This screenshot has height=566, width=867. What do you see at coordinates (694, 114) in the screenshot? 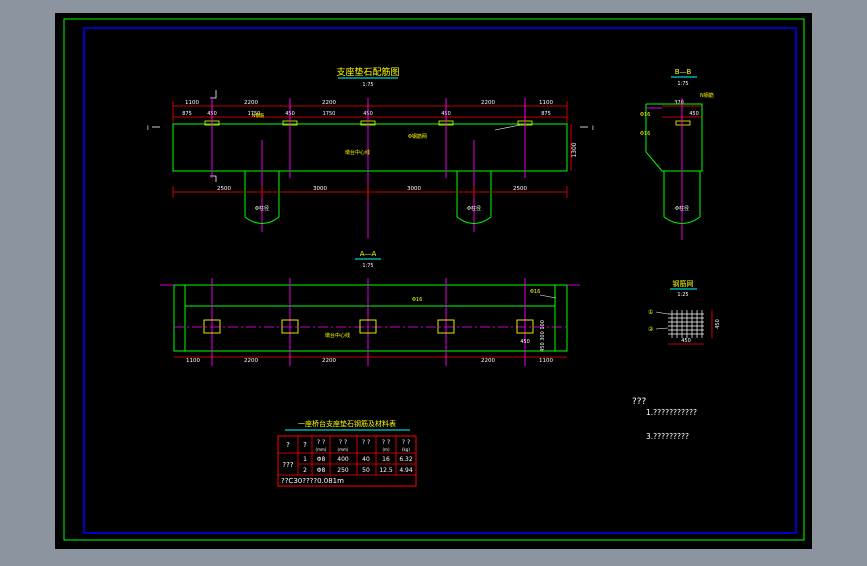
I see `section-bb-dim-pad: 450` at bounding box center [694, 114].